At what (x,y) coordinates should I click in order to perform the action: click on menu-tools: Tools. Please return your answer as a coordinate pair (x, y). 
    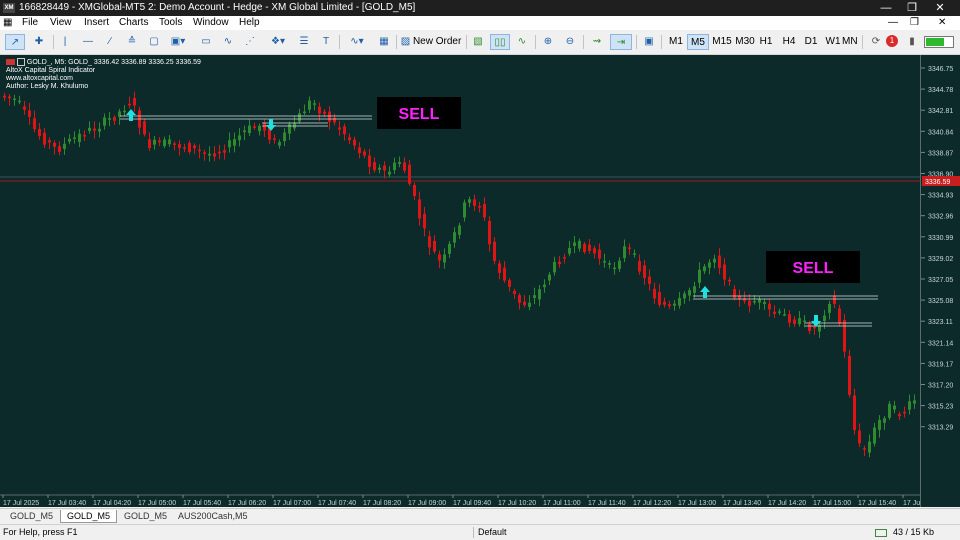
    Looking at the image, I should click on (170, 23).